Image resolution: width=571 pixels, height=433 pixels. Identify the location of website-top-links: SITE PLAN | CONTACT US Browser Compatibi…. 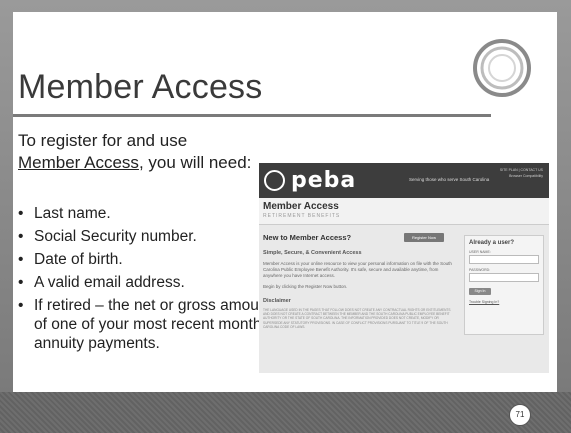
(521, 173).